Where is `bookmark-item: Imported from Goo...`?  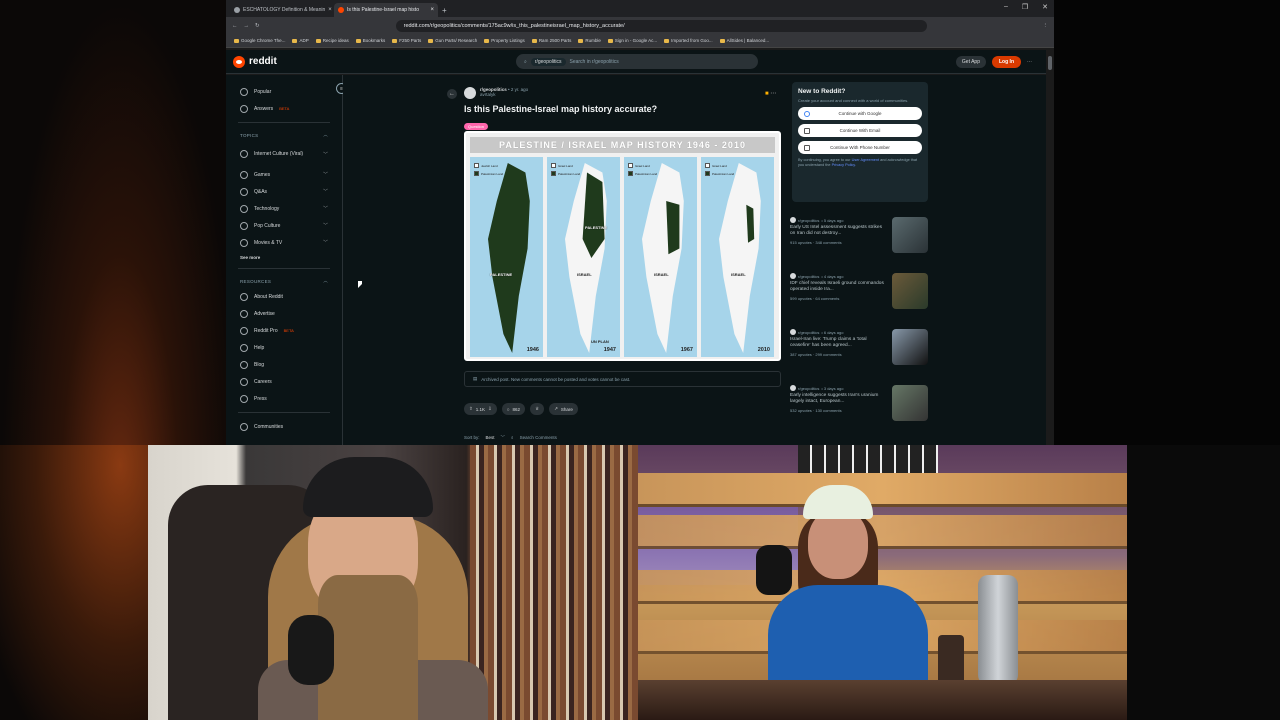
bookmark-item: Imported from Goo... is located at coordinates (688, 40).